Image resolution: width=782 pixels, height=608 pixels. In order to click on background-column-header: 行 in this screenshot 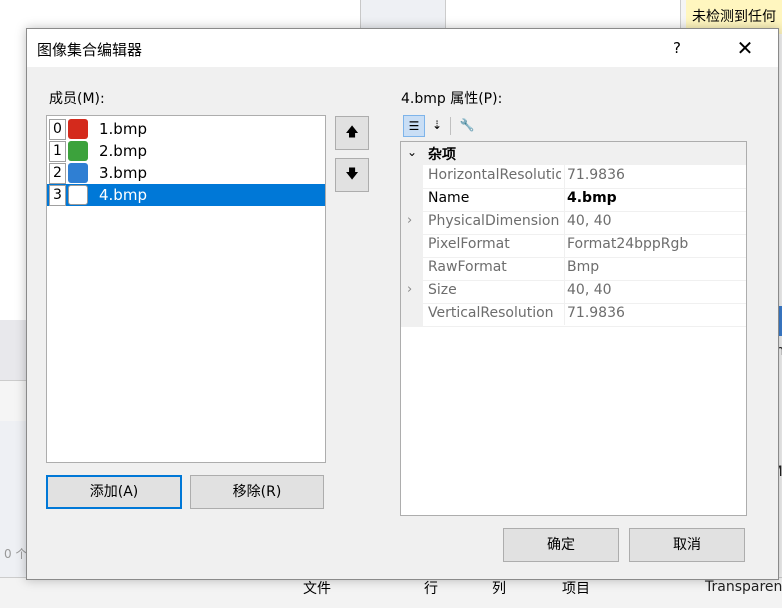, I will do `click(431, 589)`.